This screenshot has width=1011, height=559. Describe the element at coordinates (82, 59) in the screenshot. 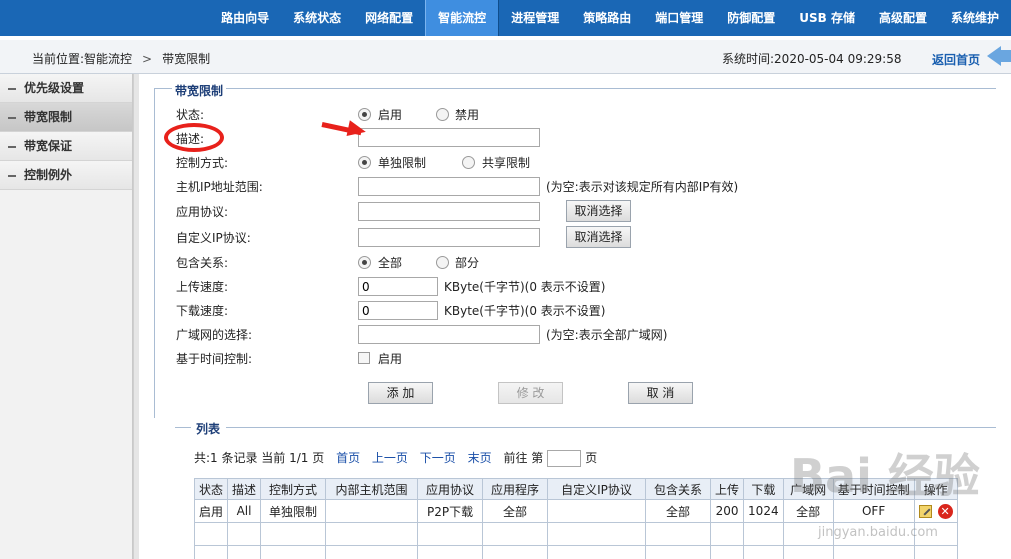

I see `breadcrumb-location: 当前位置:智能流控` at that location.